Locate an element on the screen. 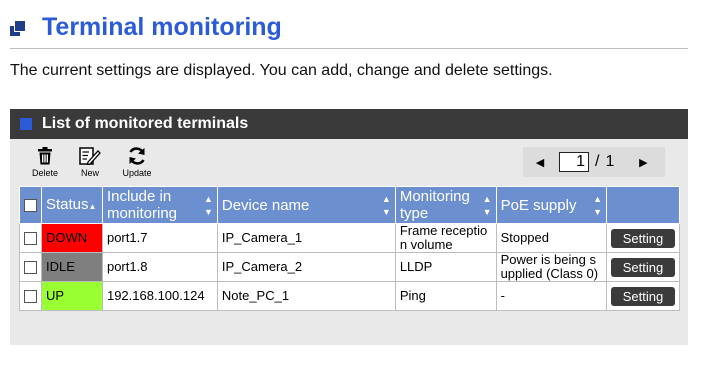 This screenshot has height=365, width=701. poe-cell: Stopped is located at coordinates (551, 238).